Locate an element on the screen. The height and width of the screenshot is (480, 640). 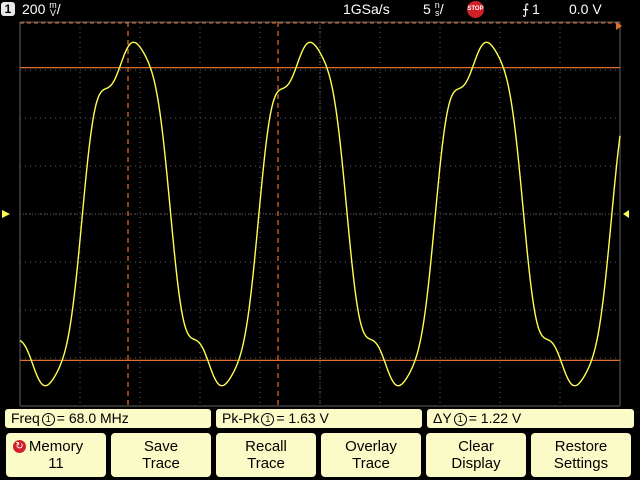
softkey-label-line2: Display is located at coordinates (476, 463).